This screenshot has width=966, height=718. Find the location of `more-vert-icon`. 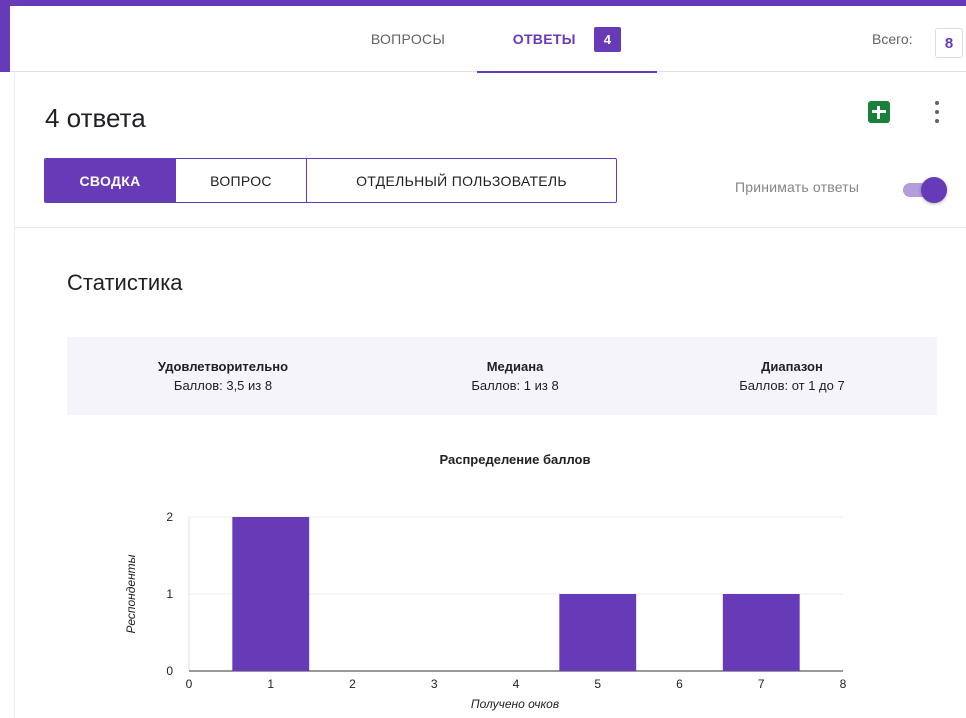

more-vert-icon is located at coordinates (937, 112).